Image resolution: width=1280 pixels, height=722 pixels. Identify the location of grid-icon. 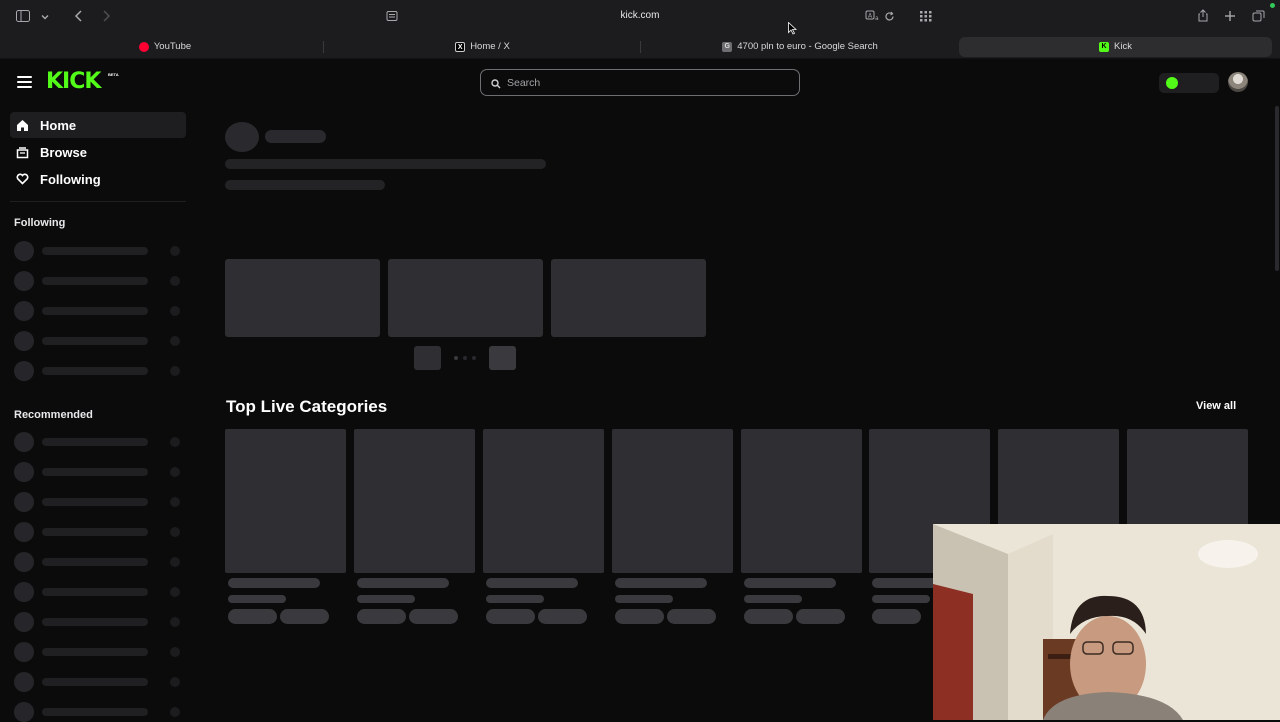
(926, 18).